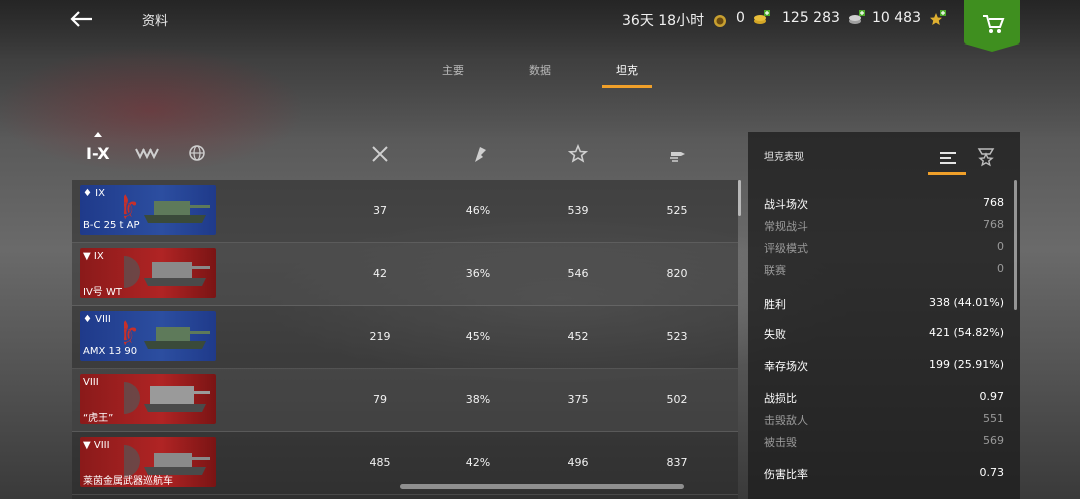  I want to click on damage-cell: 502, so click(677, 399).